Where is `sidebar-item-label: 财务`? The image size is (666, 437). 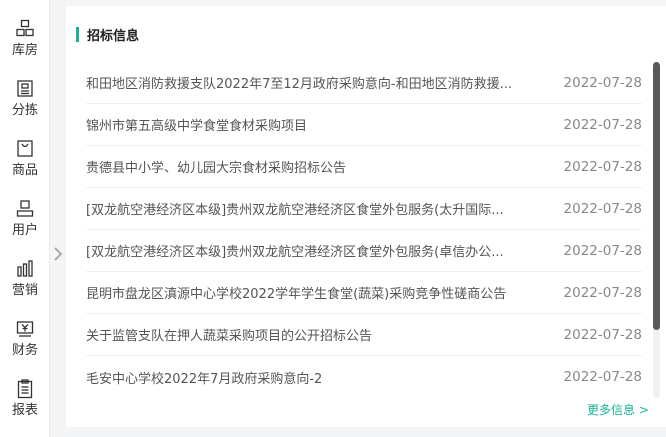 sidebar-item-label: 财务 is located at coordinates (24, 350).